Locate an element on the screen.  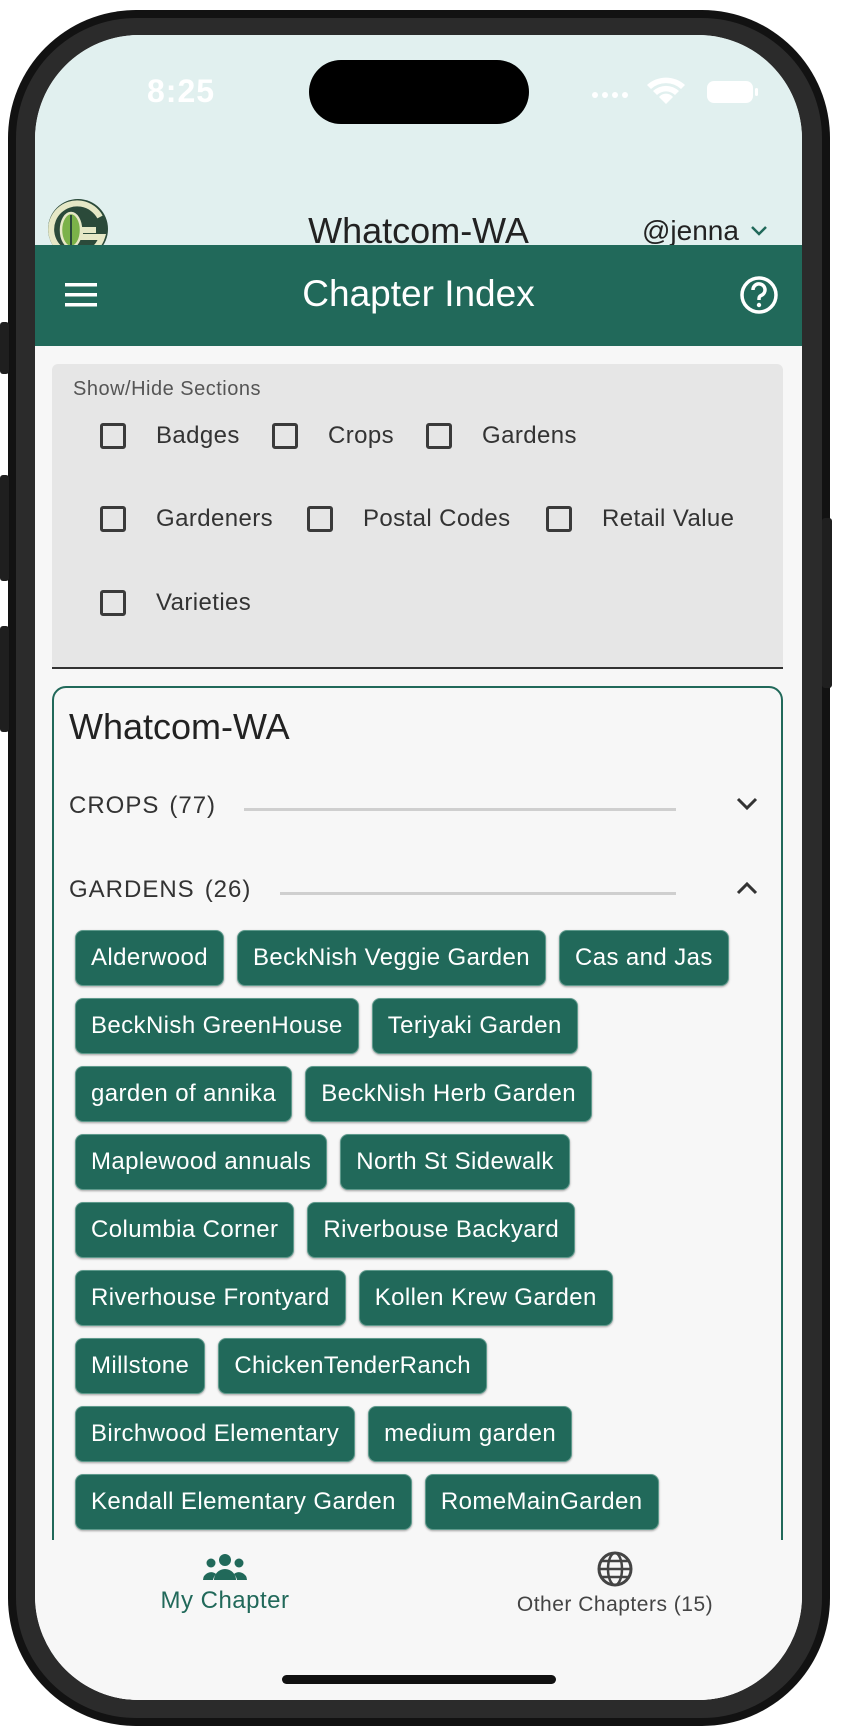
checkbox-label: Crops is located at coordinates (361, 435).